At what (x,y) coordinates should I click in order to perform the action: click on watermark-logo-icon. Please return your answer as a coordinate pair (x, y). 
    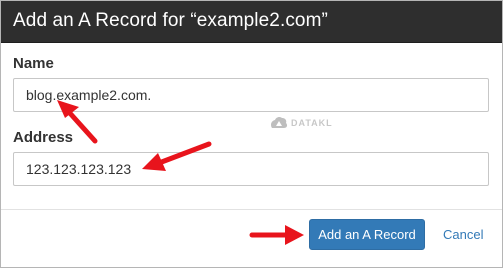
    Looking at the image, I should click on (279, 122).